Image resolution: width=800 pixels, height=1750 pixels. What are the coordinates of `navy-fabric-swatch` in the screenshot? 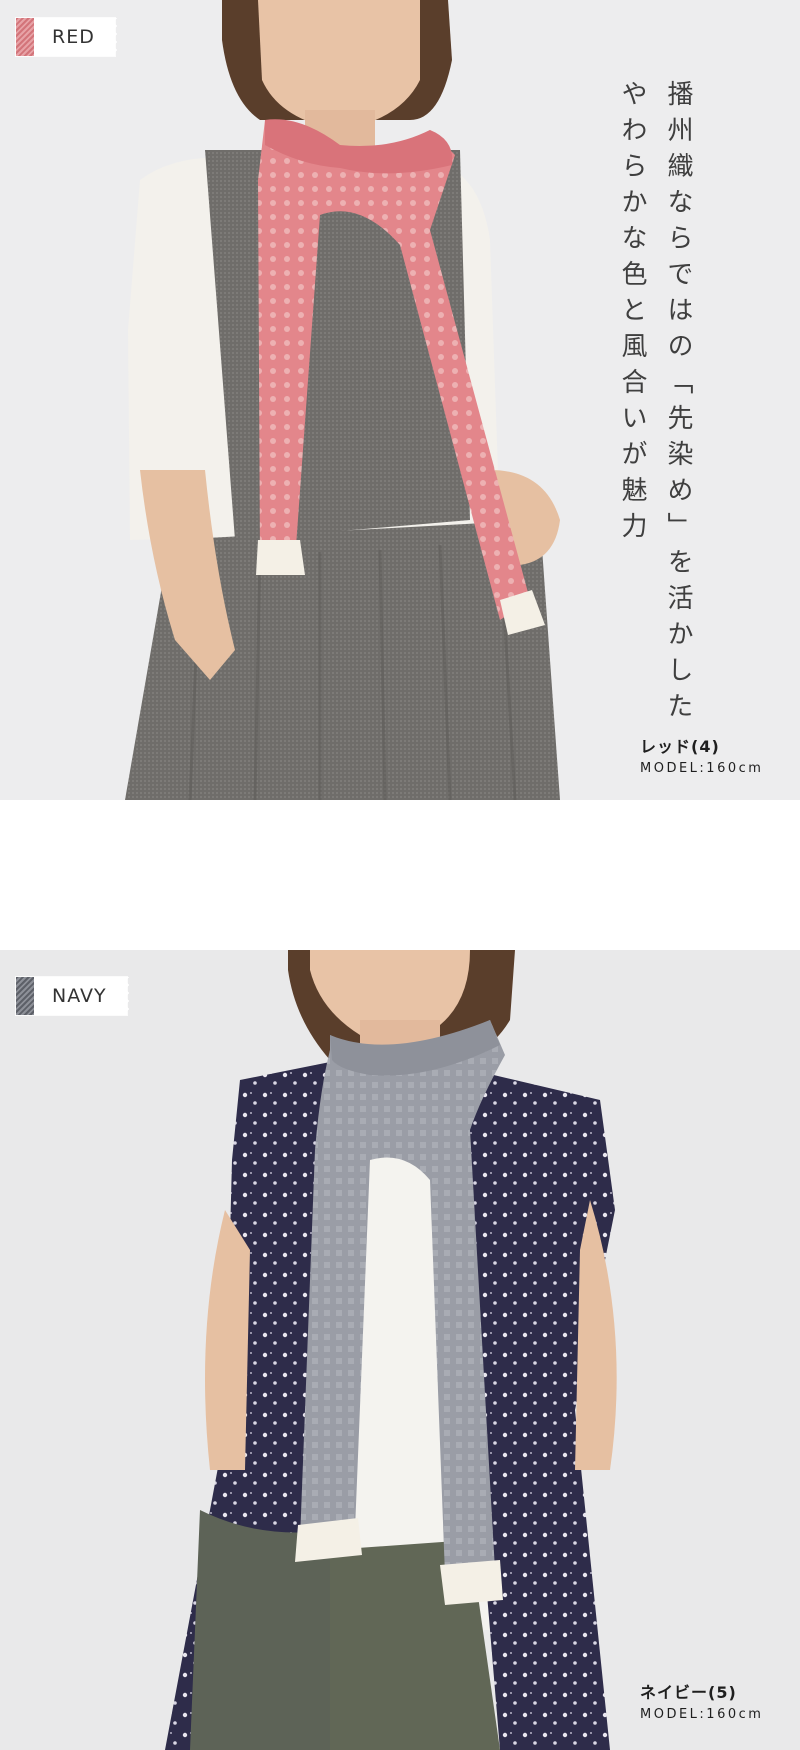 It's located at (25, 996).